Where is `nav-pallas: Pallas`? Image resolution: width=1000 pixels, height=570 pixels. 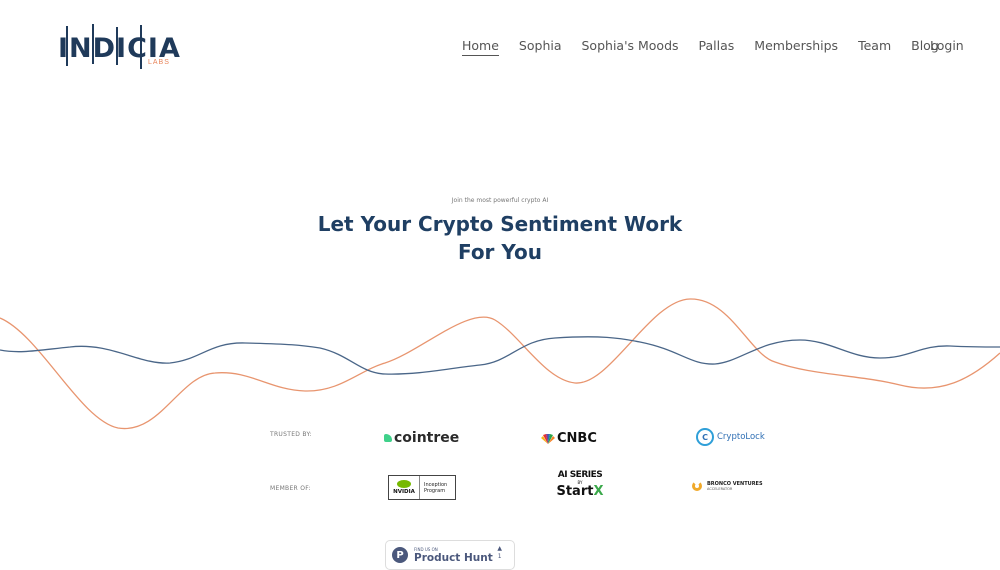 nav-pallas: Pallas is located at coordinates (717, 47).